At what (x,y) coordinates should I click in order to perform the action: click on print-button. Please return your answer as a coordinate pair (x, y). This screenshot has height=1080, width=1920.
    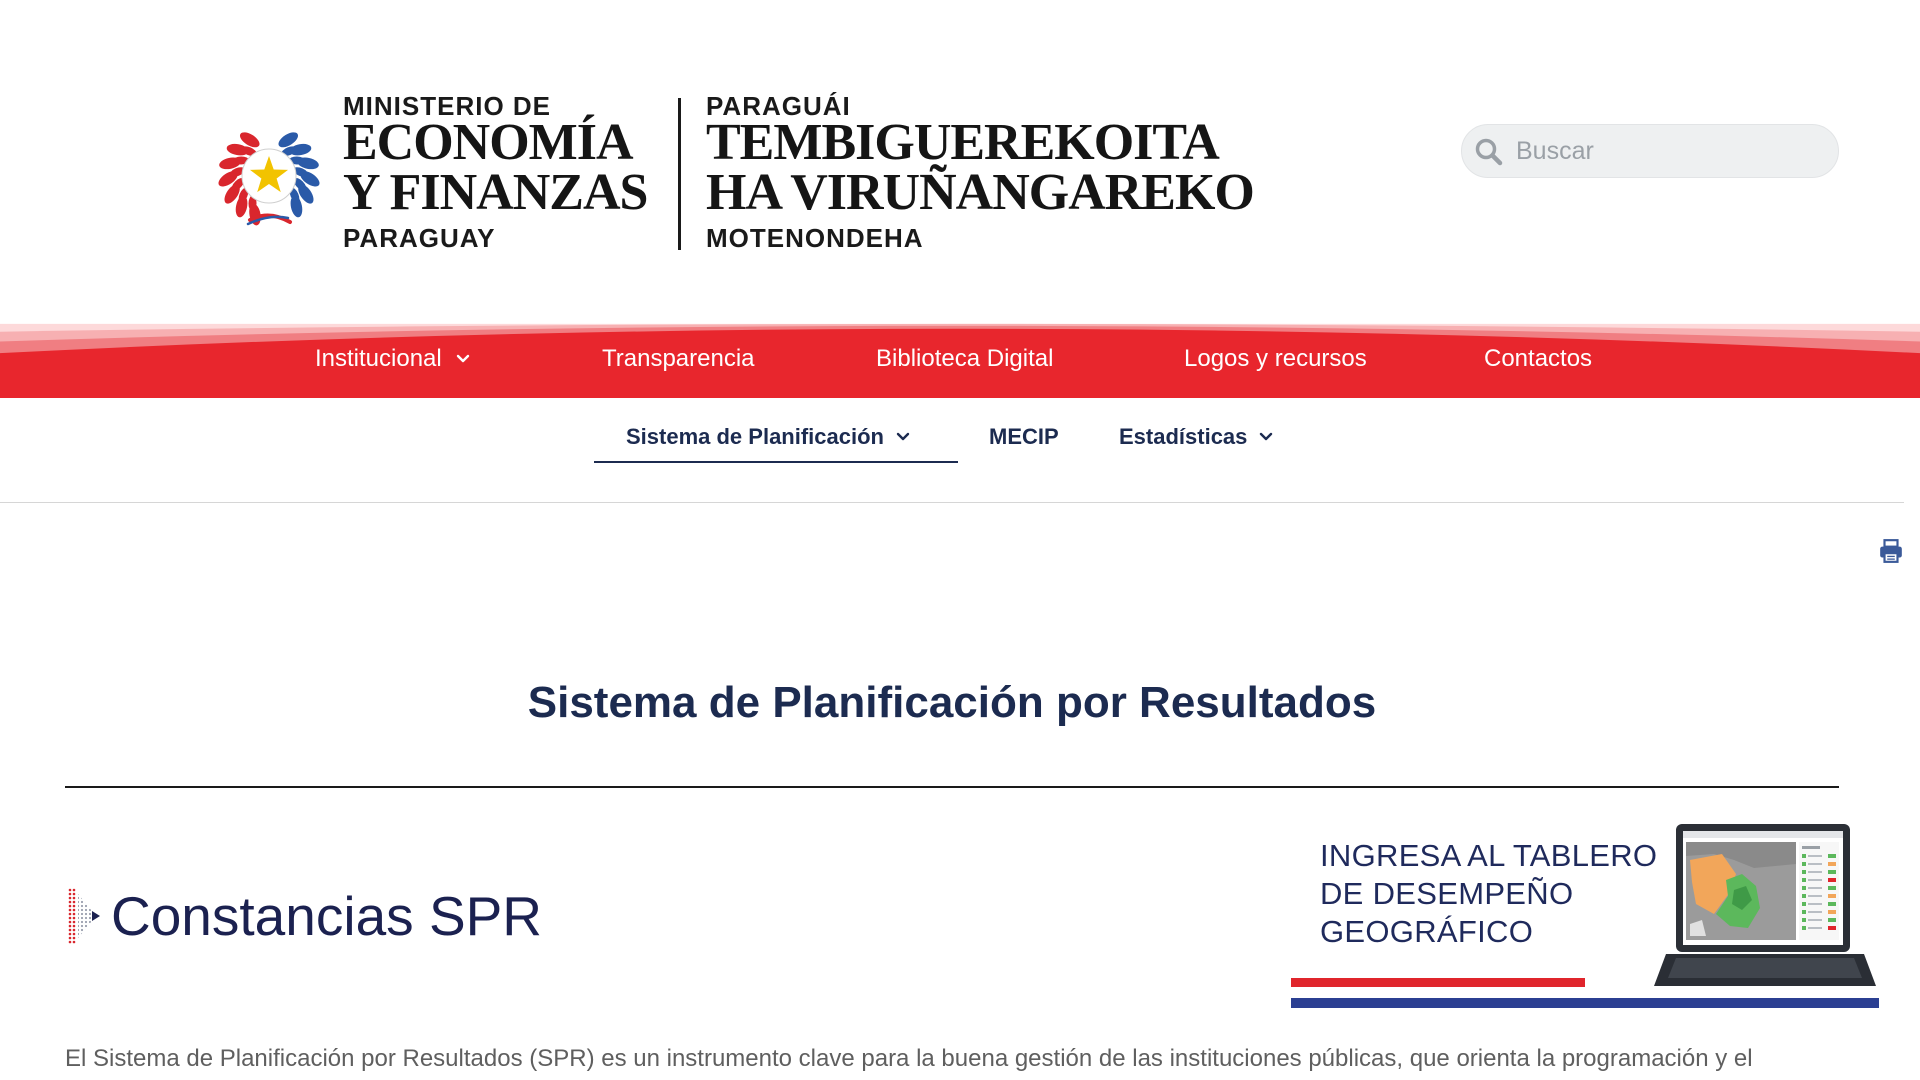
    Looking at the image, I should click on (1891, 551).